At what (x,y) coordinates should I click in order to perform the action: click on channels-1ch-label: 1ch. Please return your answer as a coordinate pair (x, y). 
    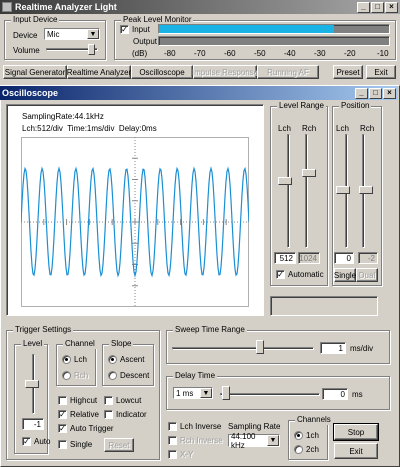
    Looking at the image, I should click on (312, 435).